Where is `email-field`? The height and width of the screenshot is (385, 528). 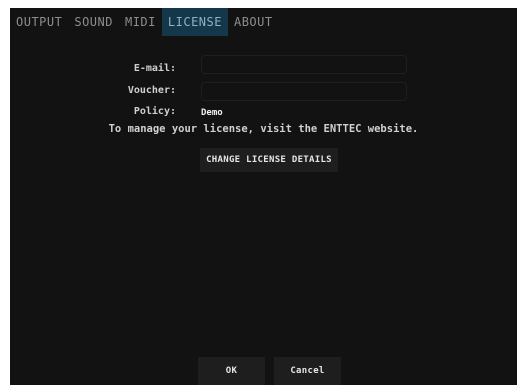 email-field is located at coordinates (304, 64).